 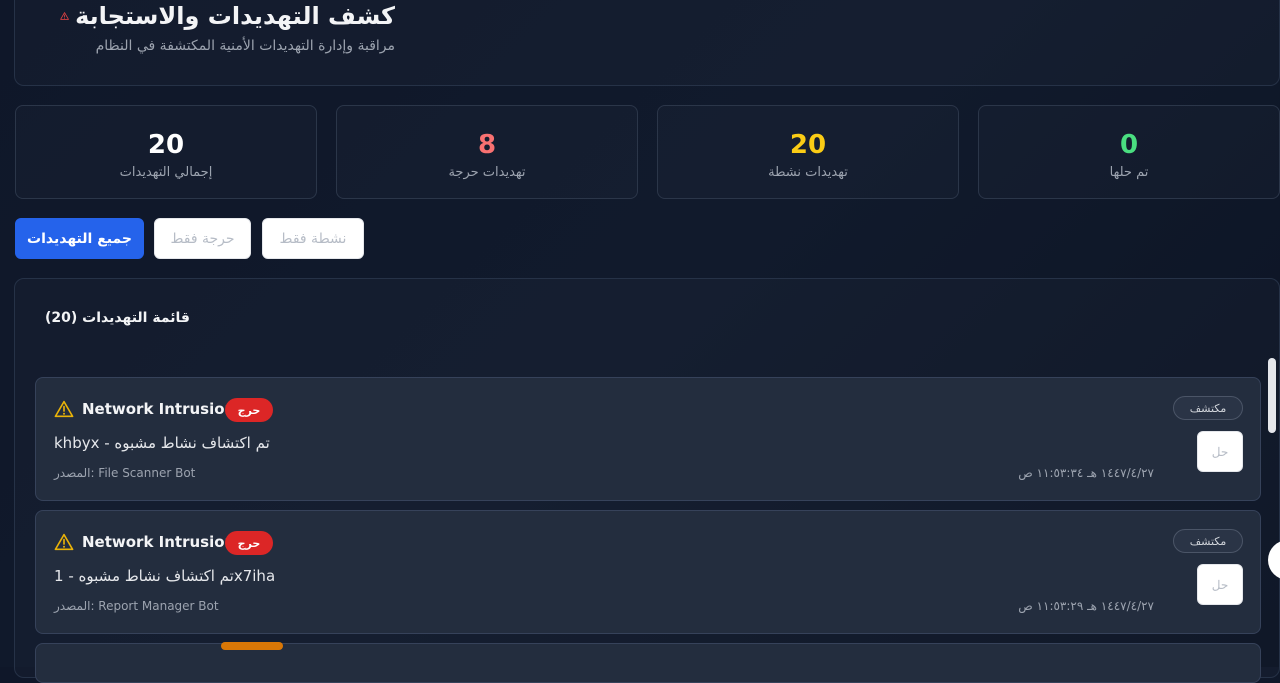 I want to click on stat-value-resolved: 0, so click(x=1129, y=145).